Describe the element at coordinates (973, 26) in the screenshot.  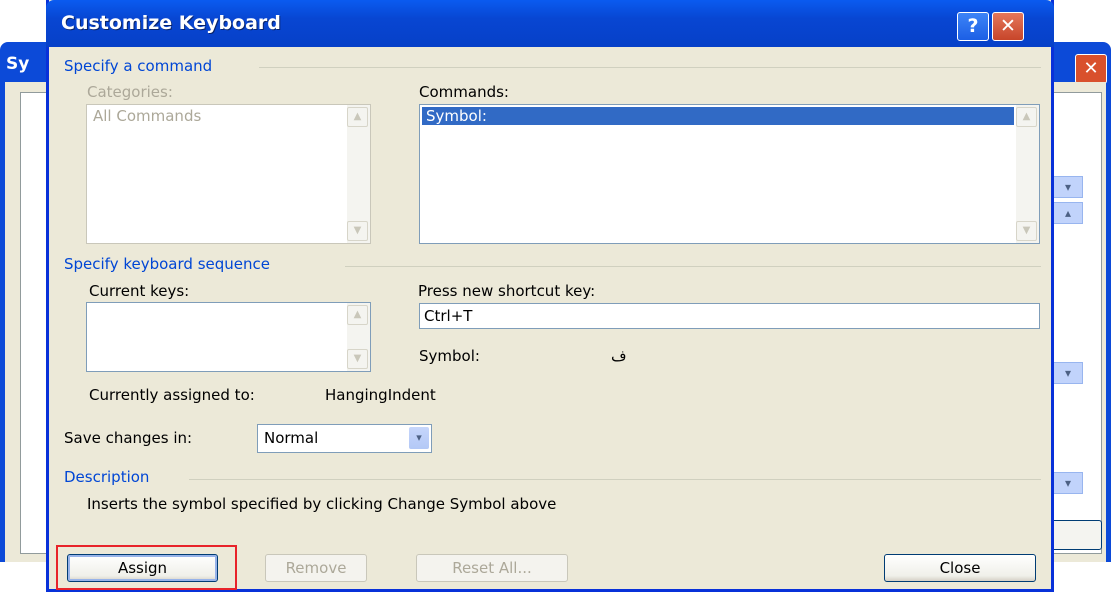
I see `help-button: ?` at that location.